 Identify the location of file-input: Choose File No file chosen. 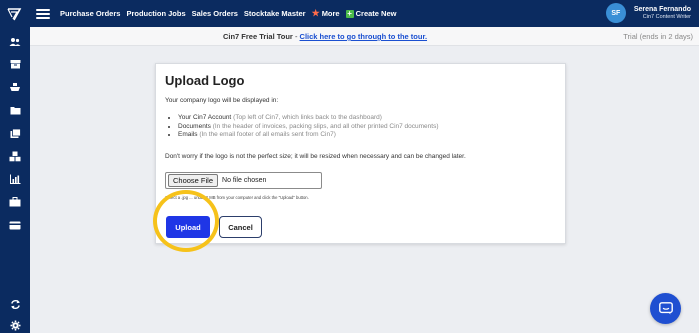
(243, 180).